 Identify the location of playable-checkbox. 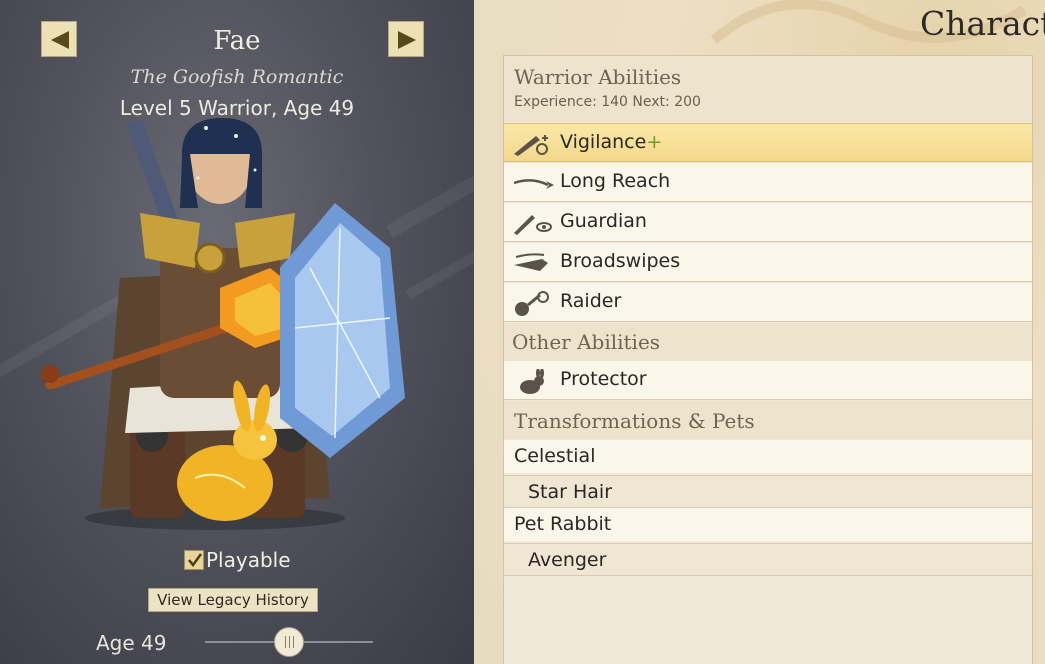
(194, 560).